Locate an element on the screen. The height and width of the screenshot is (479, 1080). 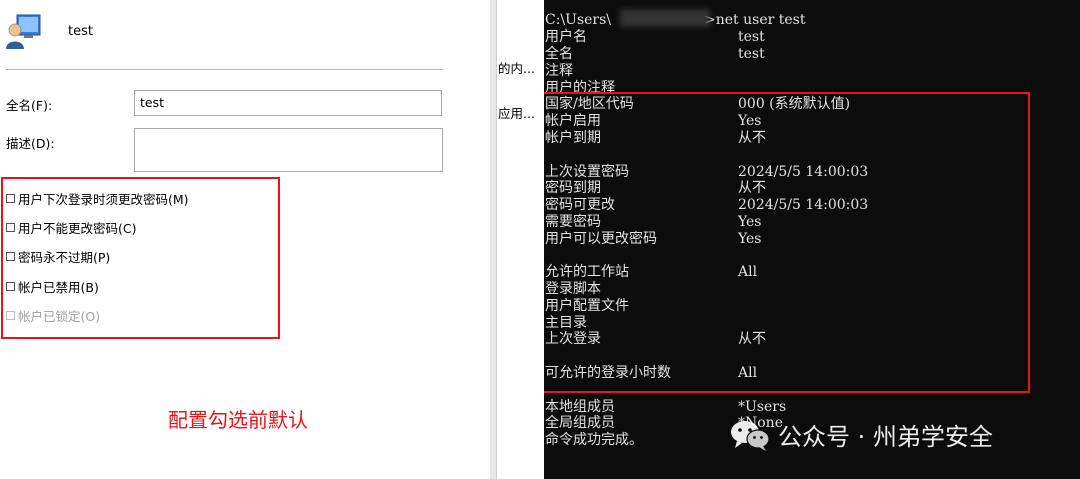
checkbox-account-locked: 帐户已锁定(O) is located at coordinates (53, 315).